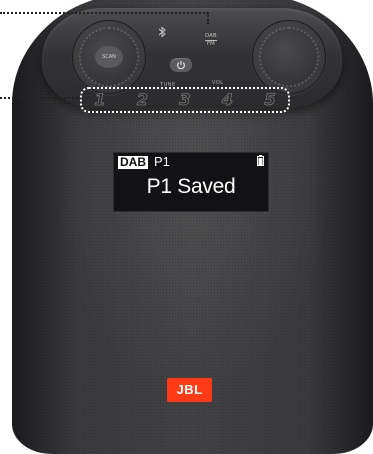 Image resolution: width=373 pixels, height=454 pixels. I want to click on power-button, so click(181, 65).